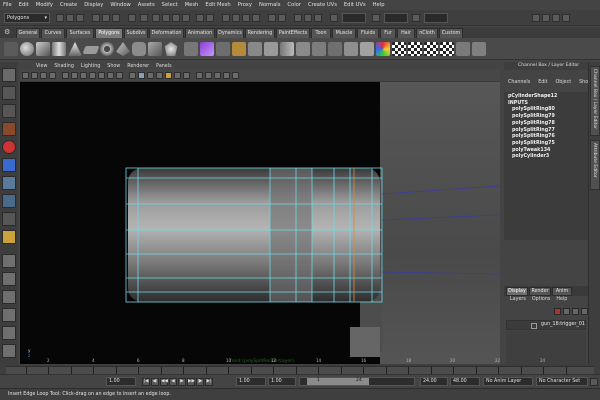 Image resolution: width=600 pixels, height=400 pixels. I want to click on edge-mask-icon, so click(166, 18).